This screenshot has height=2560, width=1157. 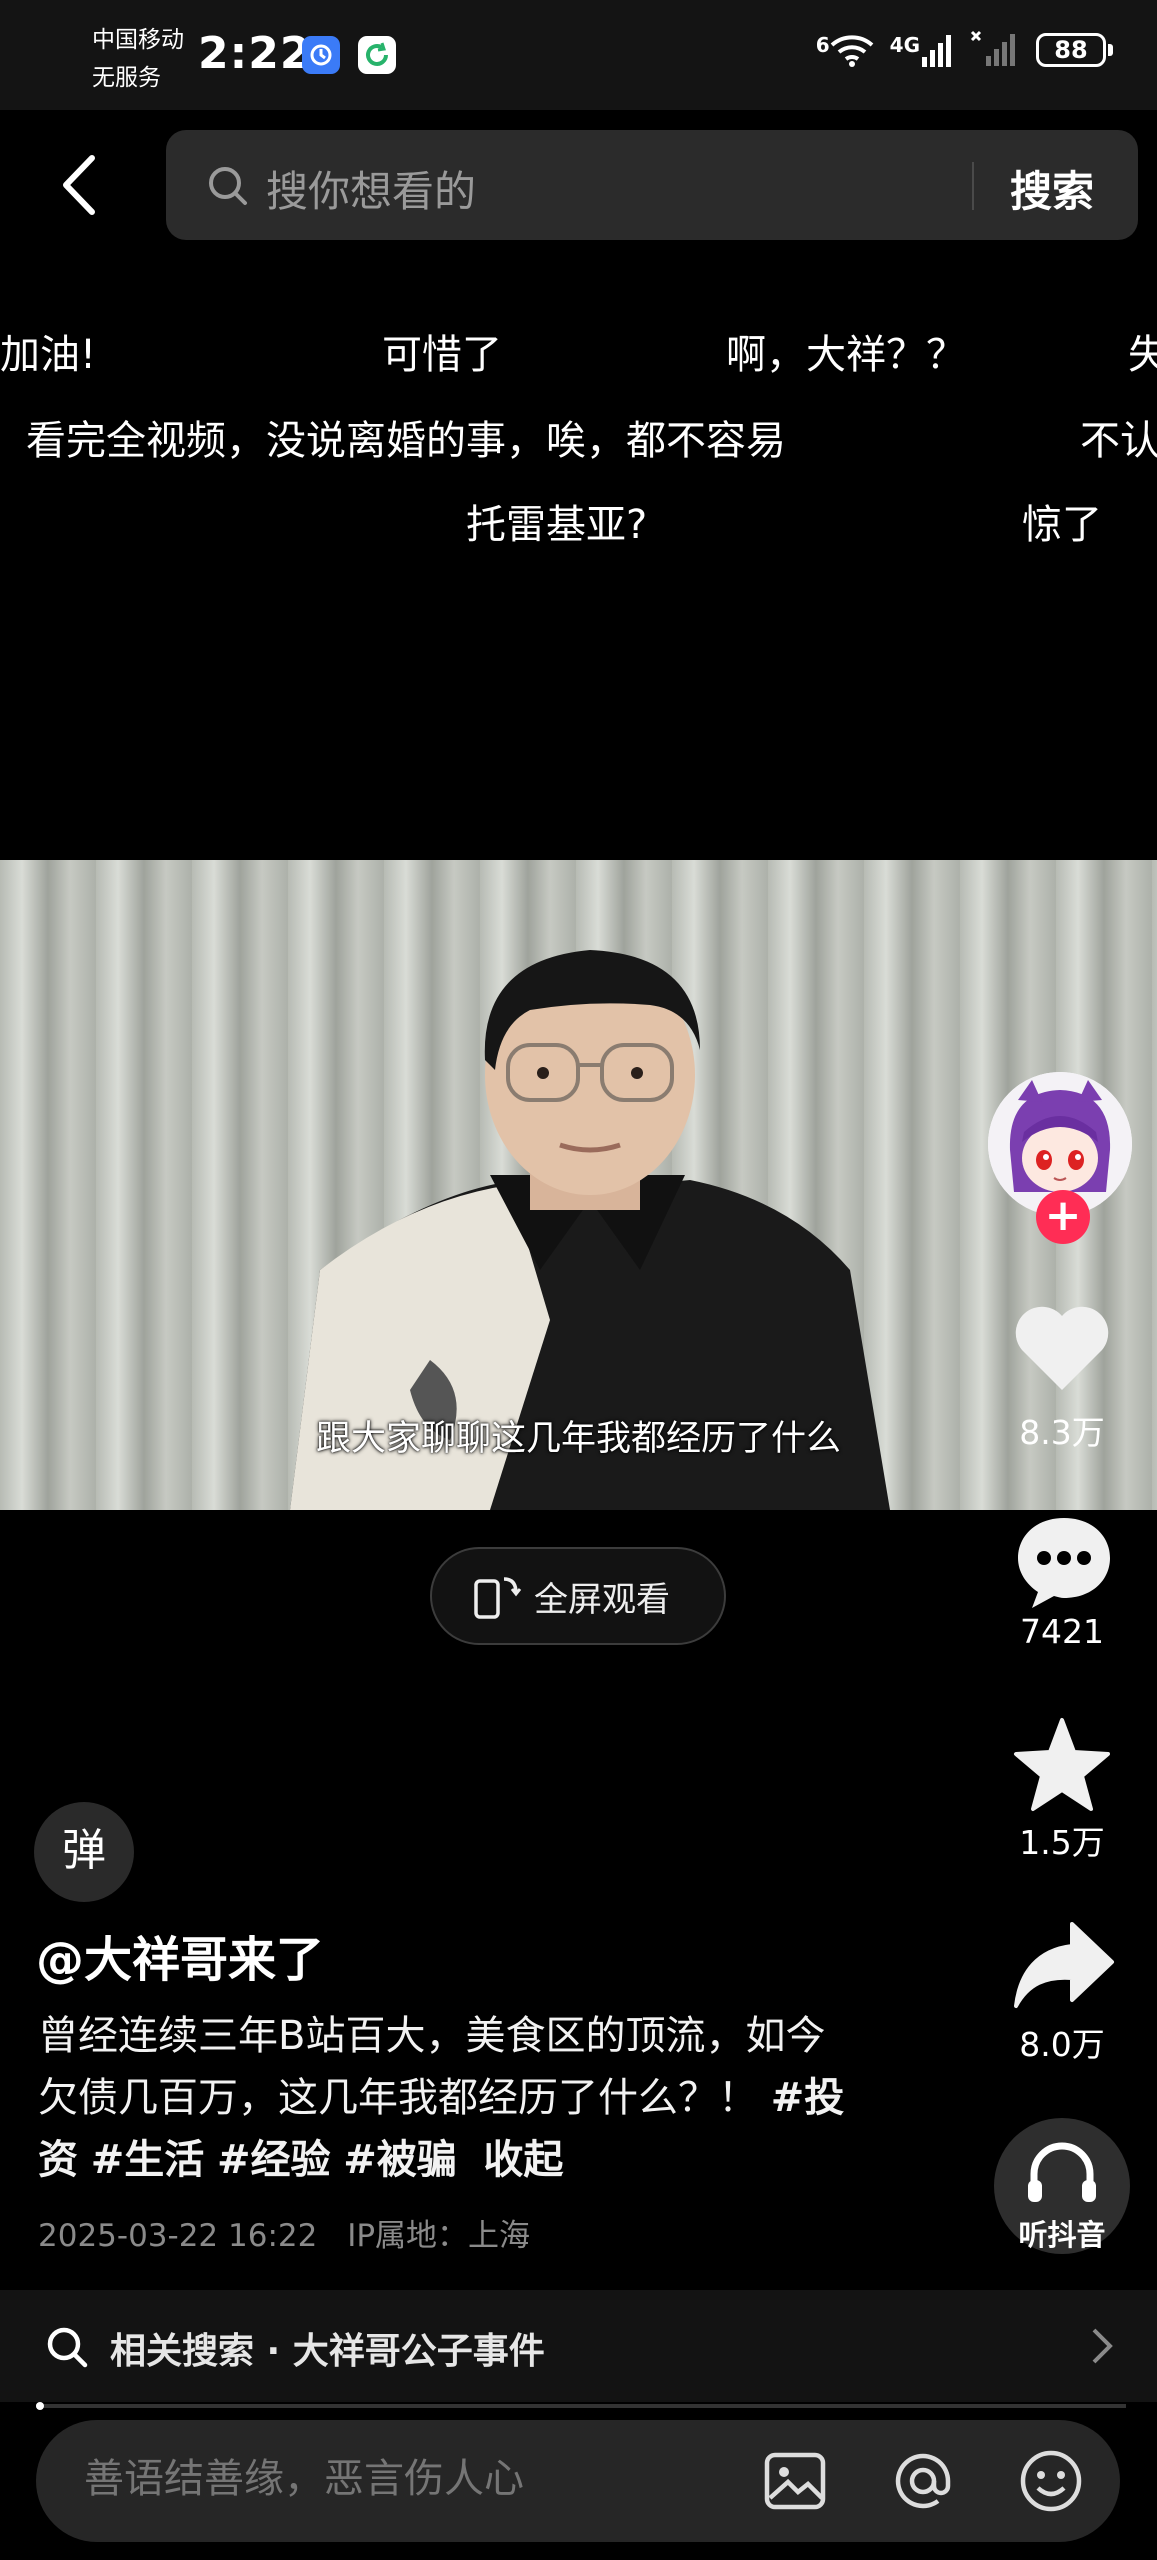 I want to click on fullscreen-button: 全屏观看, so click(x=578, y=1596).